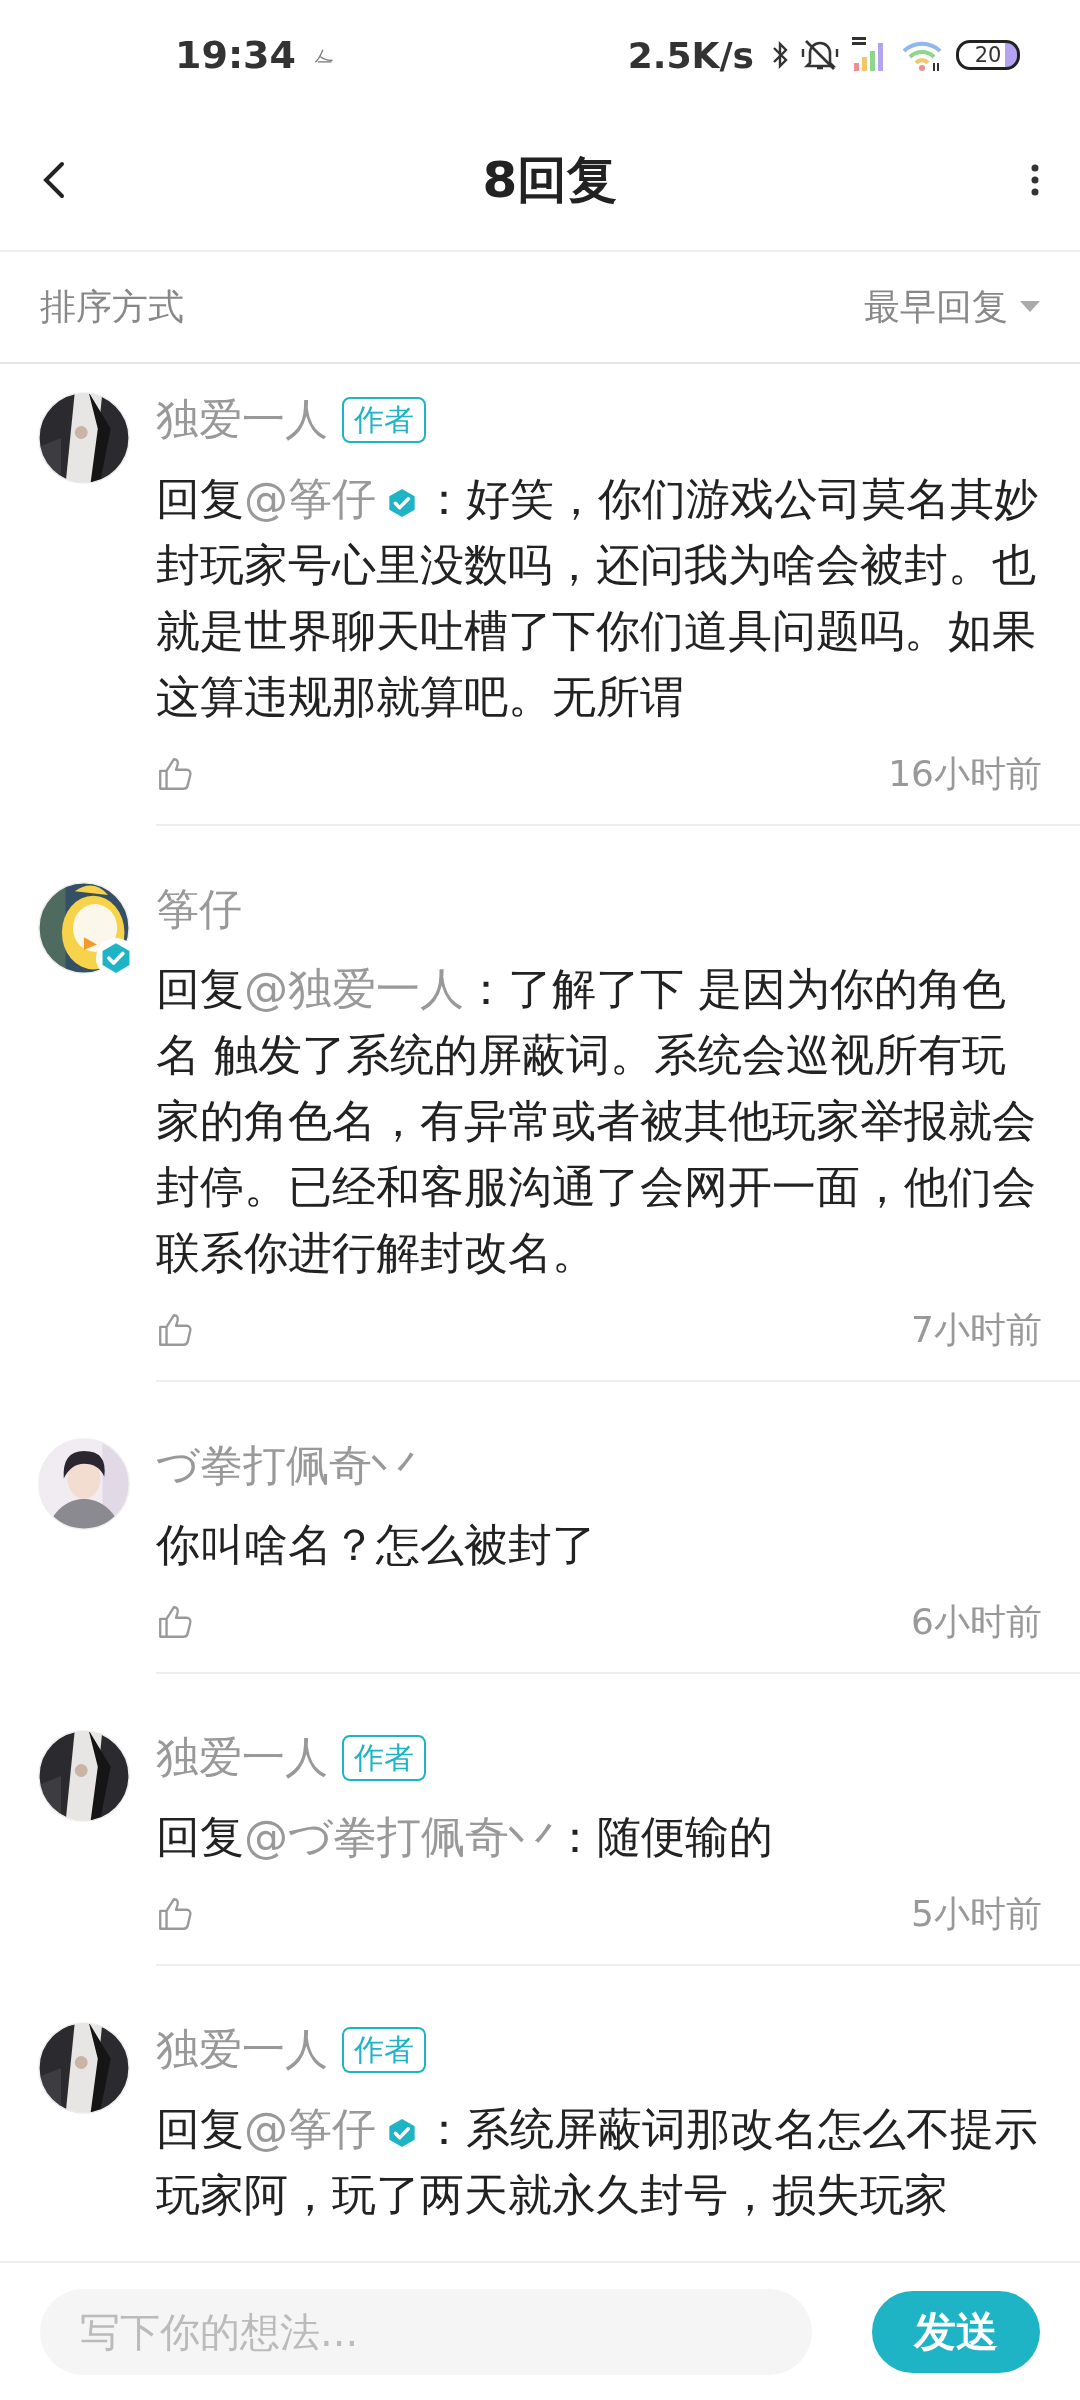  I want to click on battery-icon: 20, so click(988, 55).